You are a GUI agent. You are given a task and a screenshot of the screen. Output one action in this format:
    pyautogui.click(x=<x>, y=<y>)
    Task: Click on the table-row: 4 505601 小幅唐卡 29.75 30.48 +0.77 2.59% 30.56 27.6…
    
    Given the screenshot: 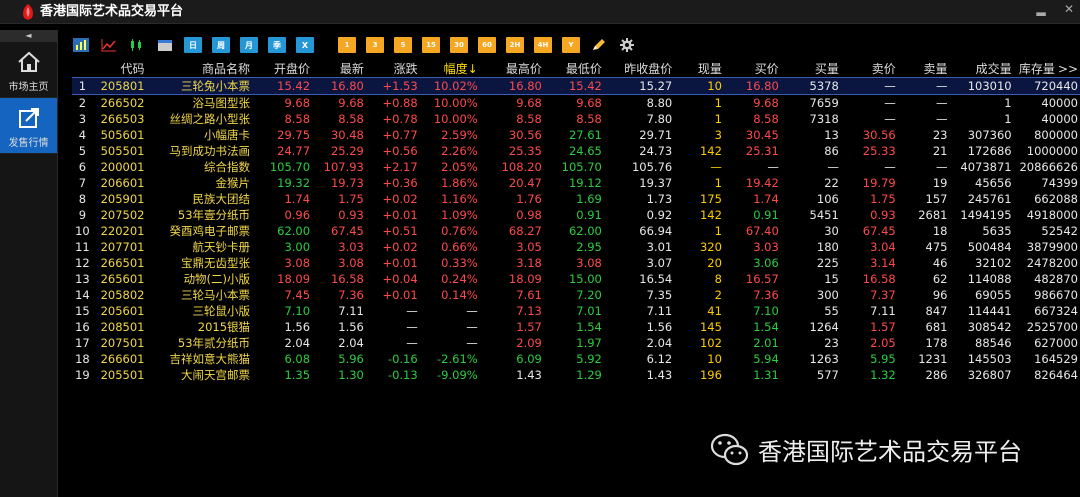 What is the action you would take?
    pyautogui.click(x=576, y=135)
    